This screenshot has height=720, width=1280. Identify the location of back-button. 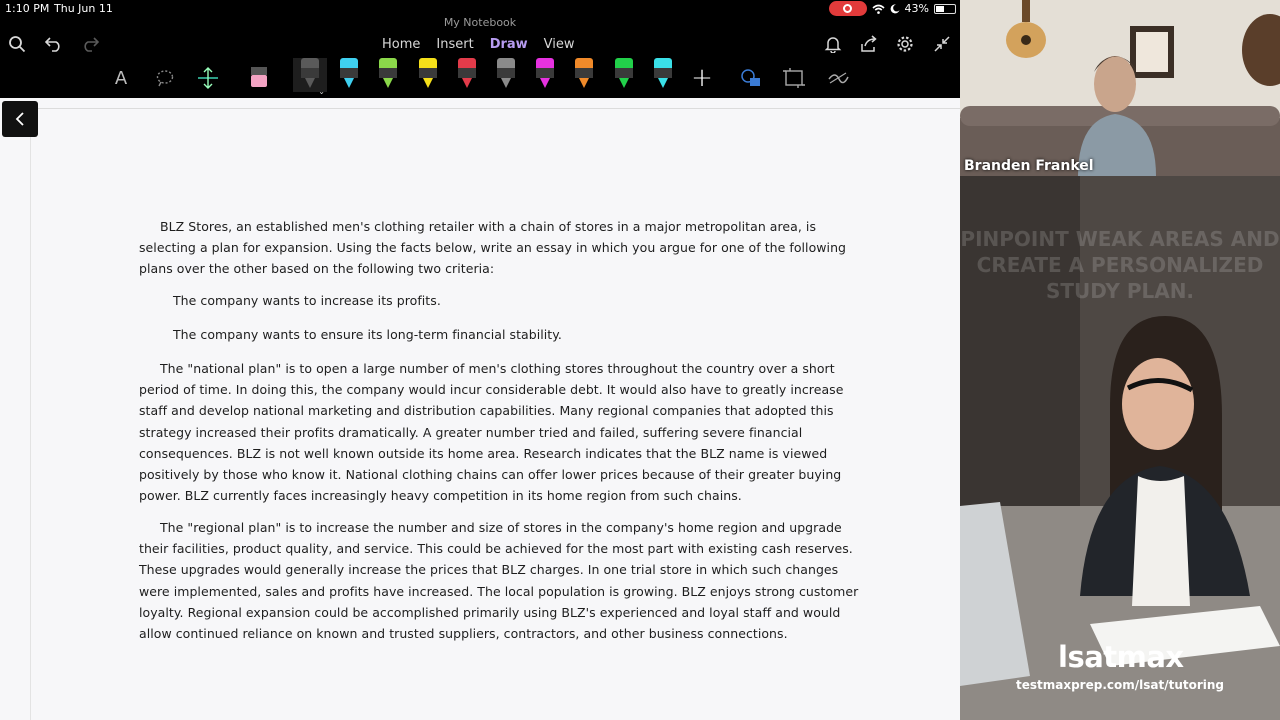
(20, 119).